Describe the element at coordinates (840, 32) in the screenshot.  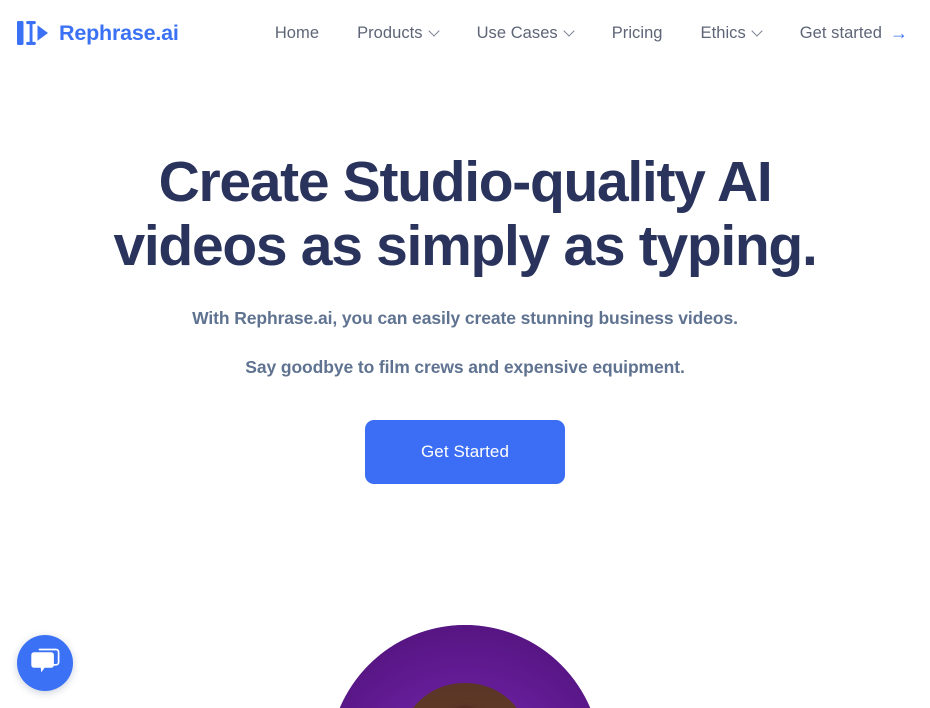
I see `nav-item-get-started-label: Get started` at that location.